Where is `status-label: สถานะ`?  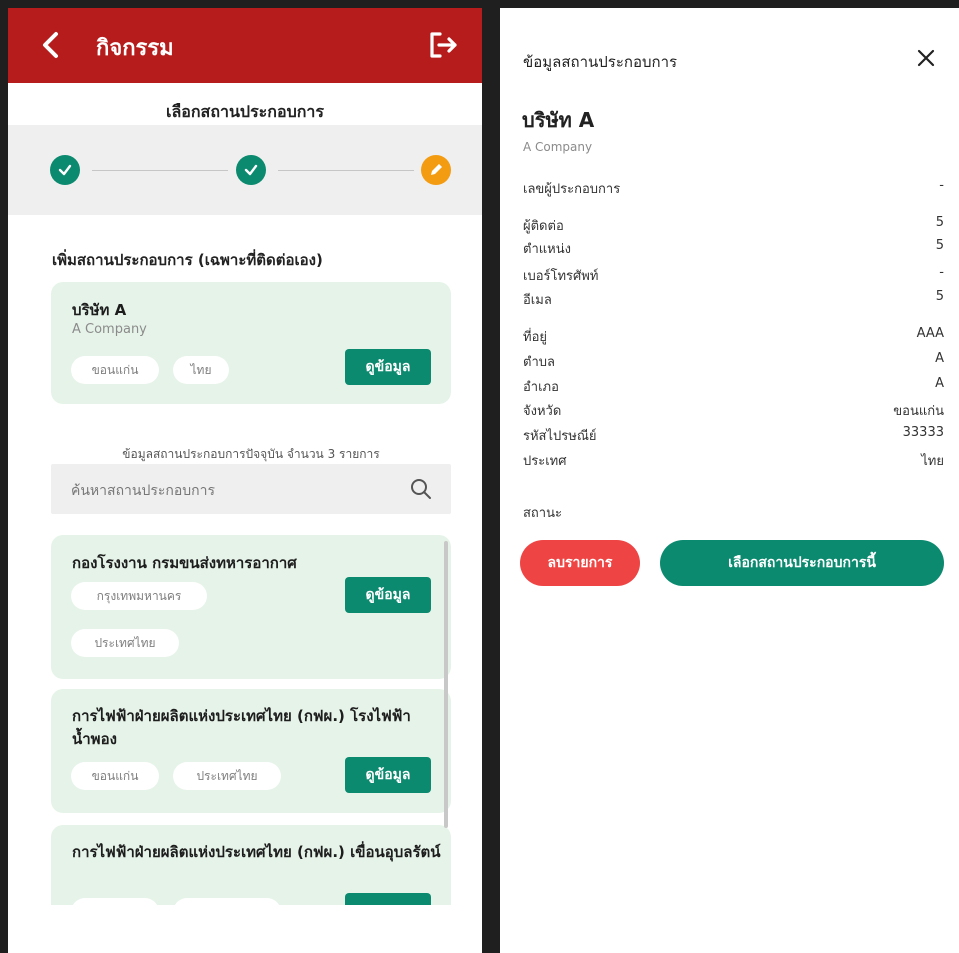
status-label: สถานะ is located at coordinates (542, 513).